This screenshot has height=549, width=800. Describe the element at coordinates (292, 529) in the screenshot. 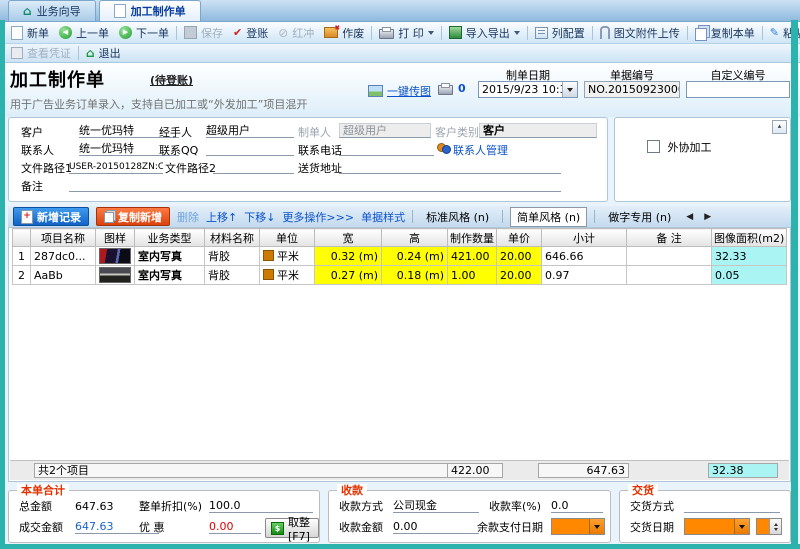

I see `round-button: $ 取整[F7]` at that location.